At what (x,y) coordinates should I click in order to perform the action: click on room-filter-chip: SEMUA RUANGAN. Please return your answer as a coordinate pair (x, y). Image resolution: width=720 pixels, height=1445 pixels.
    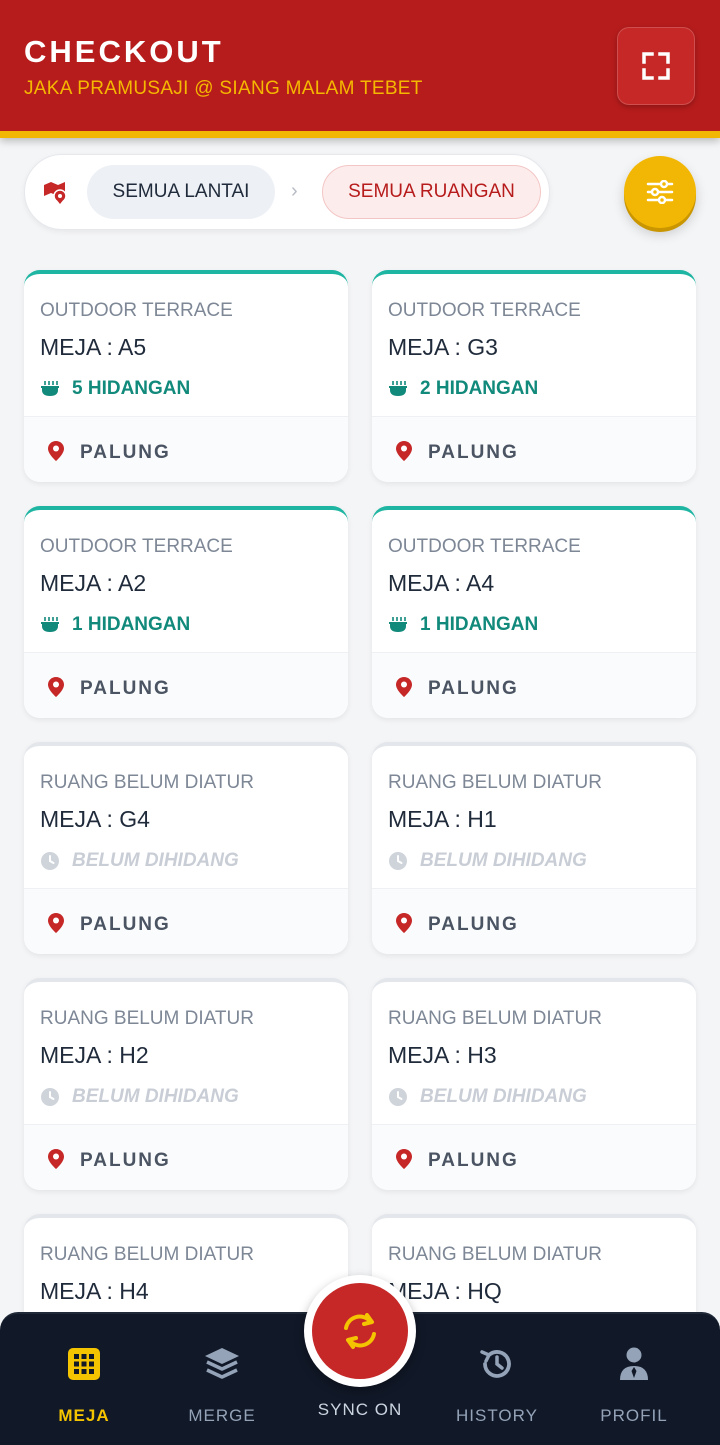
    Looking at the image, I should click on (431, 192).